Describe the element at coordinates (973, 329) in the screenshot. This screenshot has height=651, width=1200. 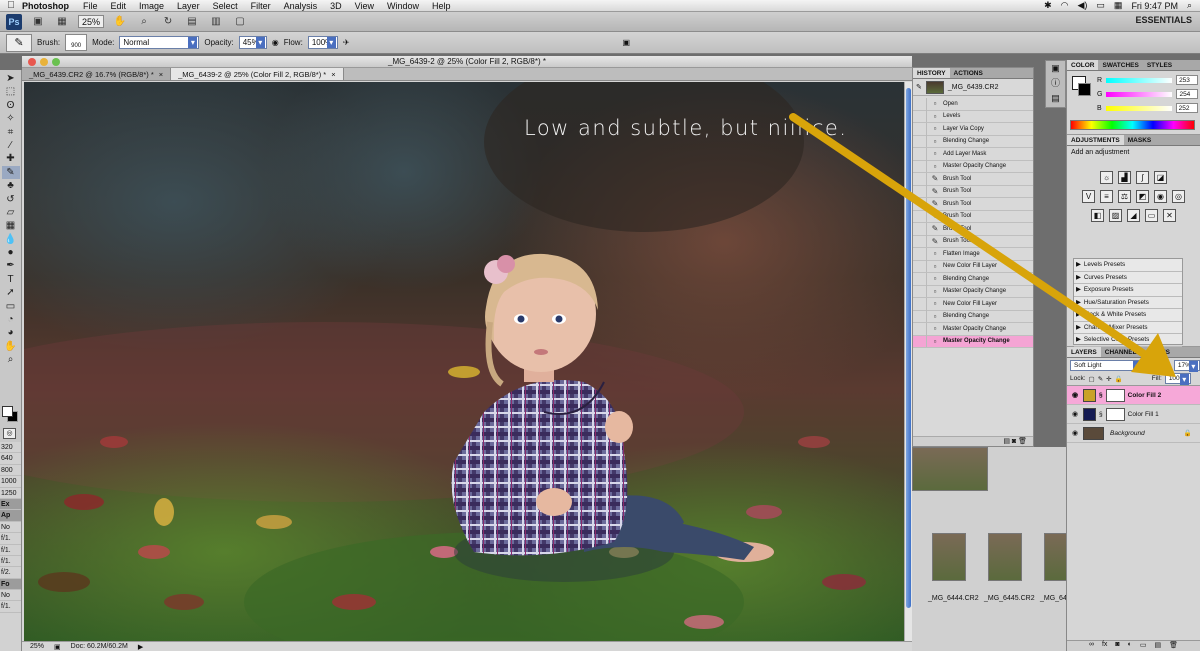
I see `history-item: ▫ Master Opacity Change` at that location.